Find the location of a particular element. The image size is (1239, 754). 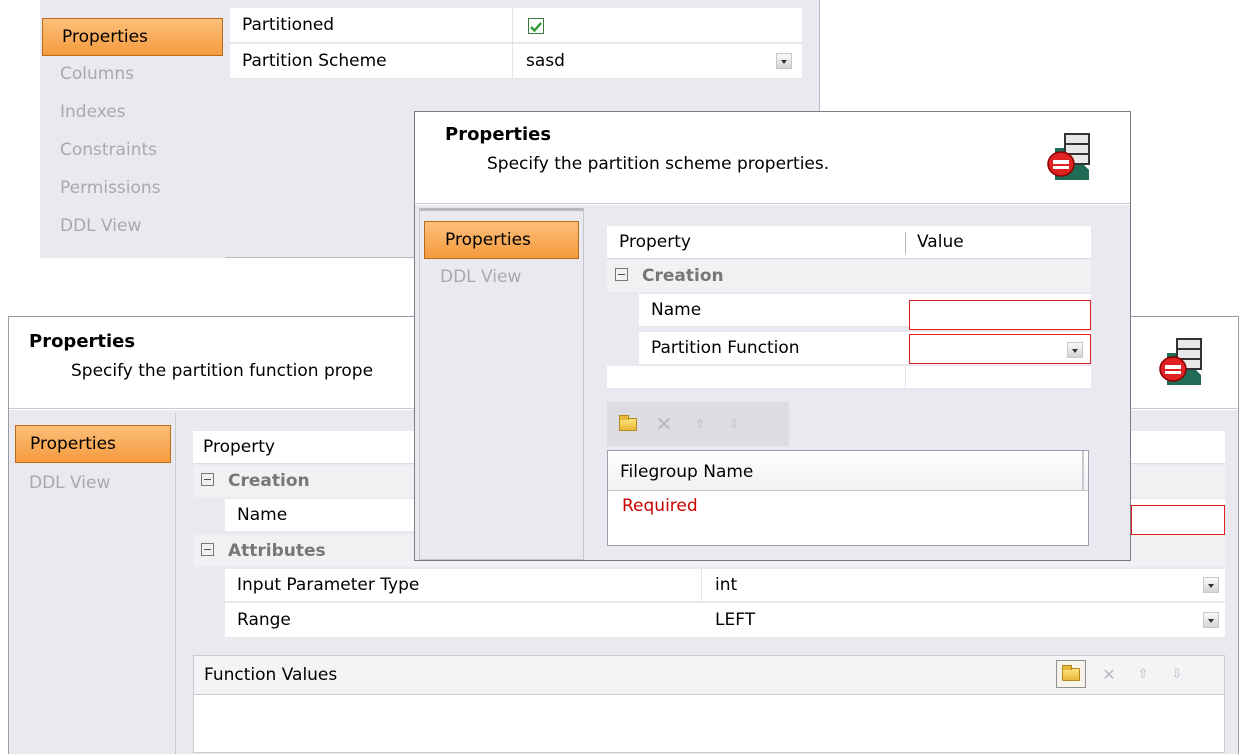

function-values-list is located at coordinates (709, 723).